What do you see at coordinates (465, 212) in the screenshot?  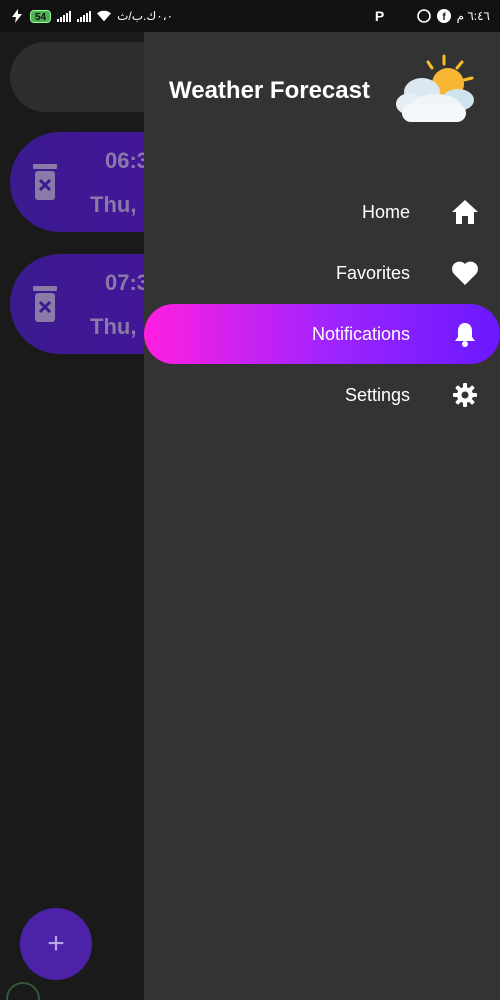 I see `home-icon` at bounding box center [465, 212].